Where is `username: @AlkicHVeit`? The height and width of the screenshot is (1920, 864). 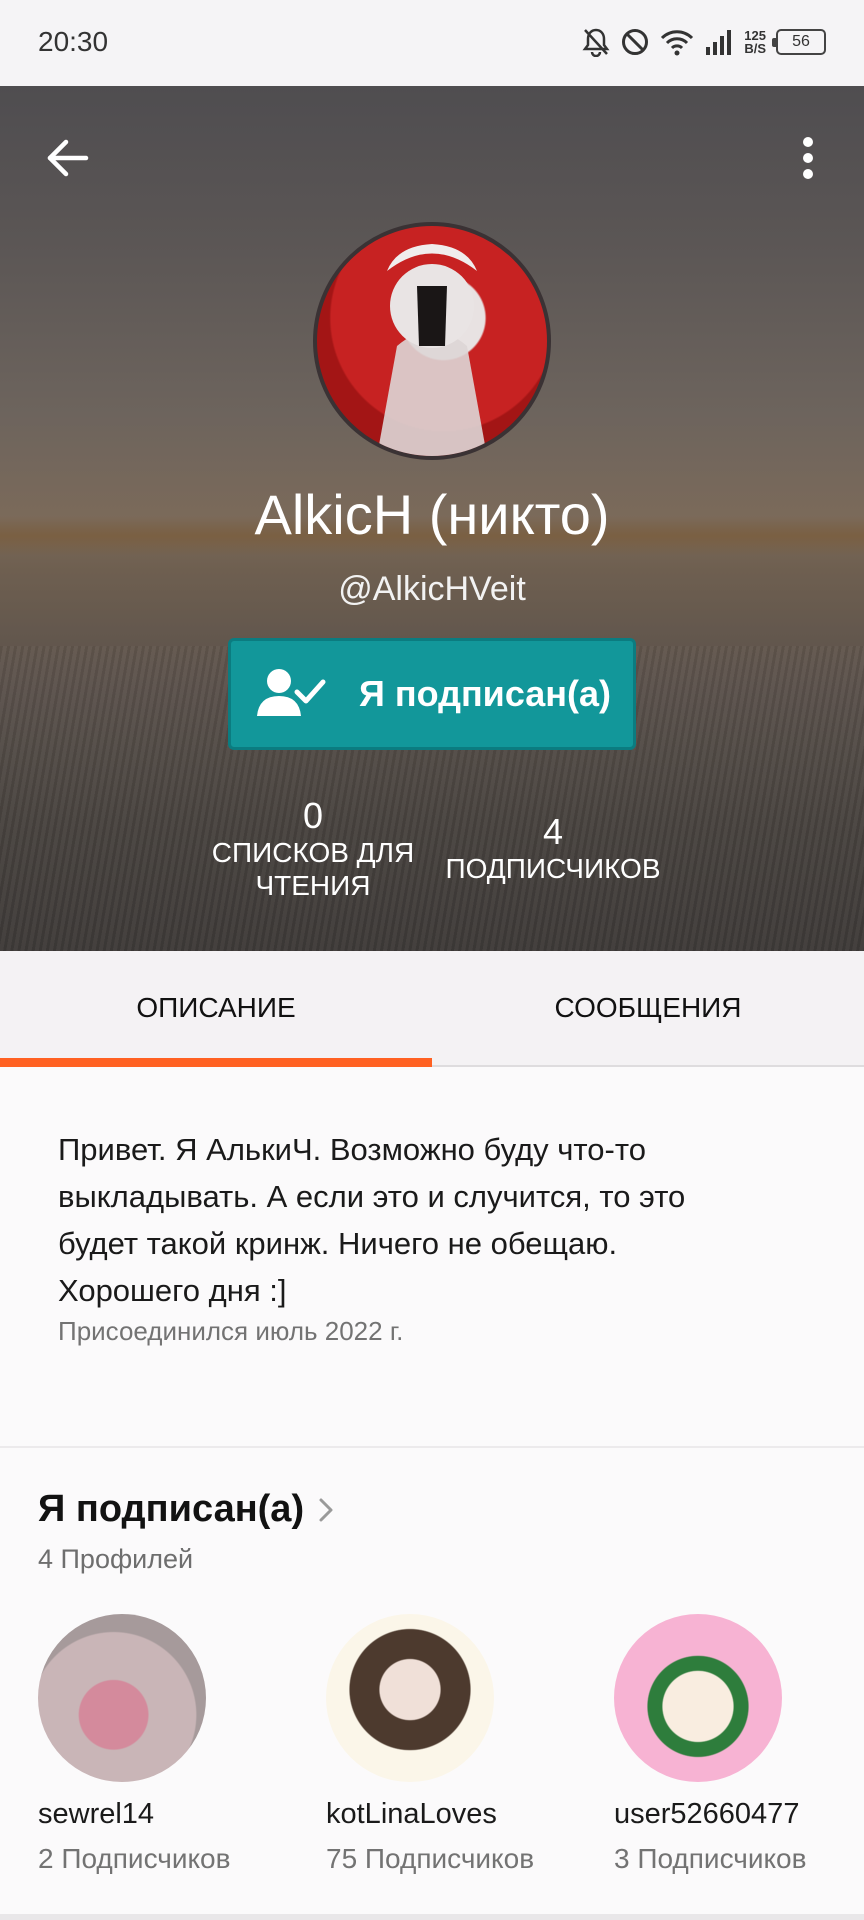 username: @AlkicHVeit is located at coordinates (432, 589).